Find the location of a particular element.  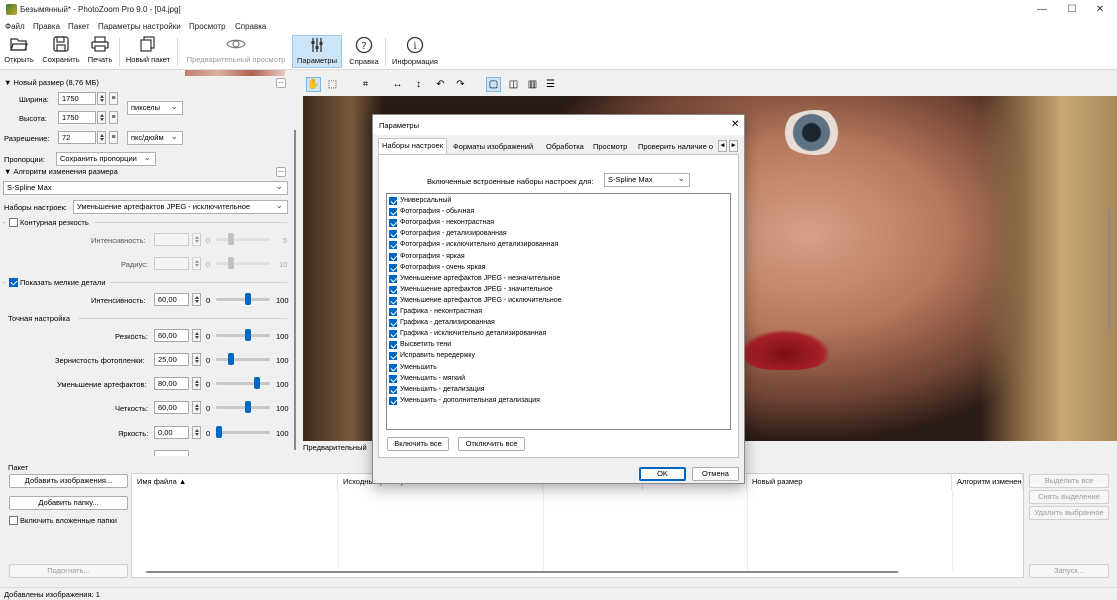

resolution-input: 72 is located at coordinates (77, 137).